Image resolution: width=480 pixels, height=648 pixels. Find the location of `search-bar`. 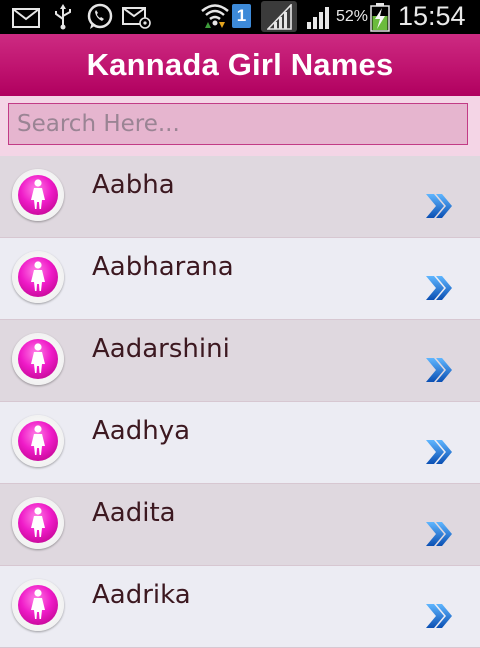

search-bar is located at coordinates (240, 126).